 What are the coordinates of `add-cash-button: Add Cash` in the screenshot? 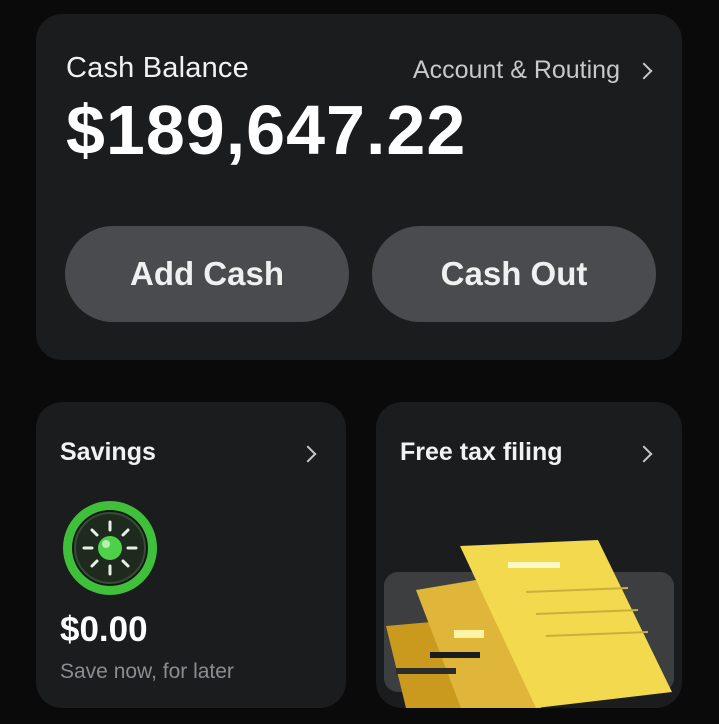 It's located at (207, 274).